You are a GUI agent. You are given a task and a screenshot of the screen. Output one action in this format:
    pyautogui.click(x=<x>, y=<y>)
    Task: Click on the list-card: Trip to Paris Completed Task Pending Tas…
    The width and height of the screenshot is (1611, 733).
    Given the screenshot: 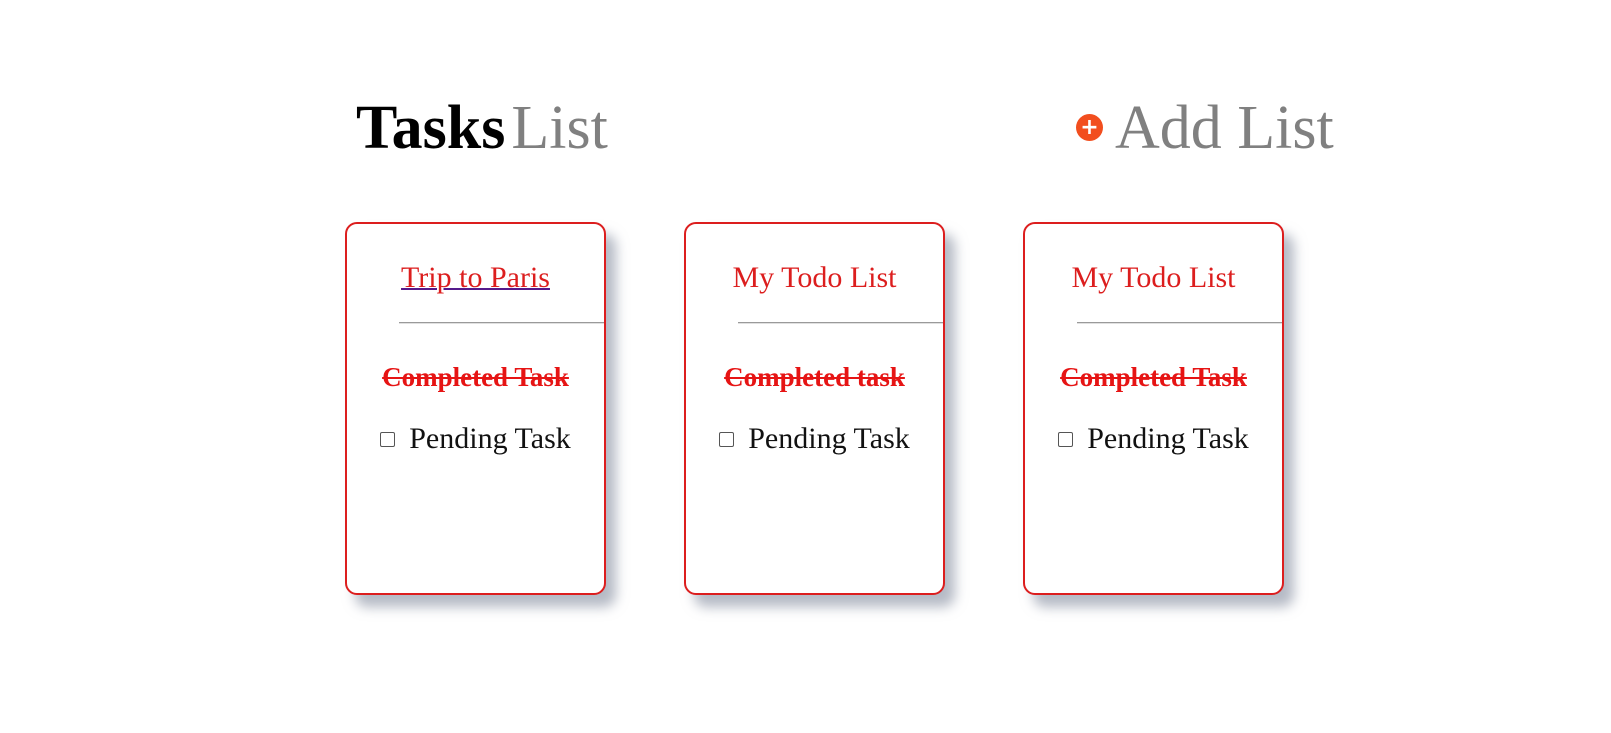 What is the action you would take?
    pyautogui.click(x=475, y=408)
    